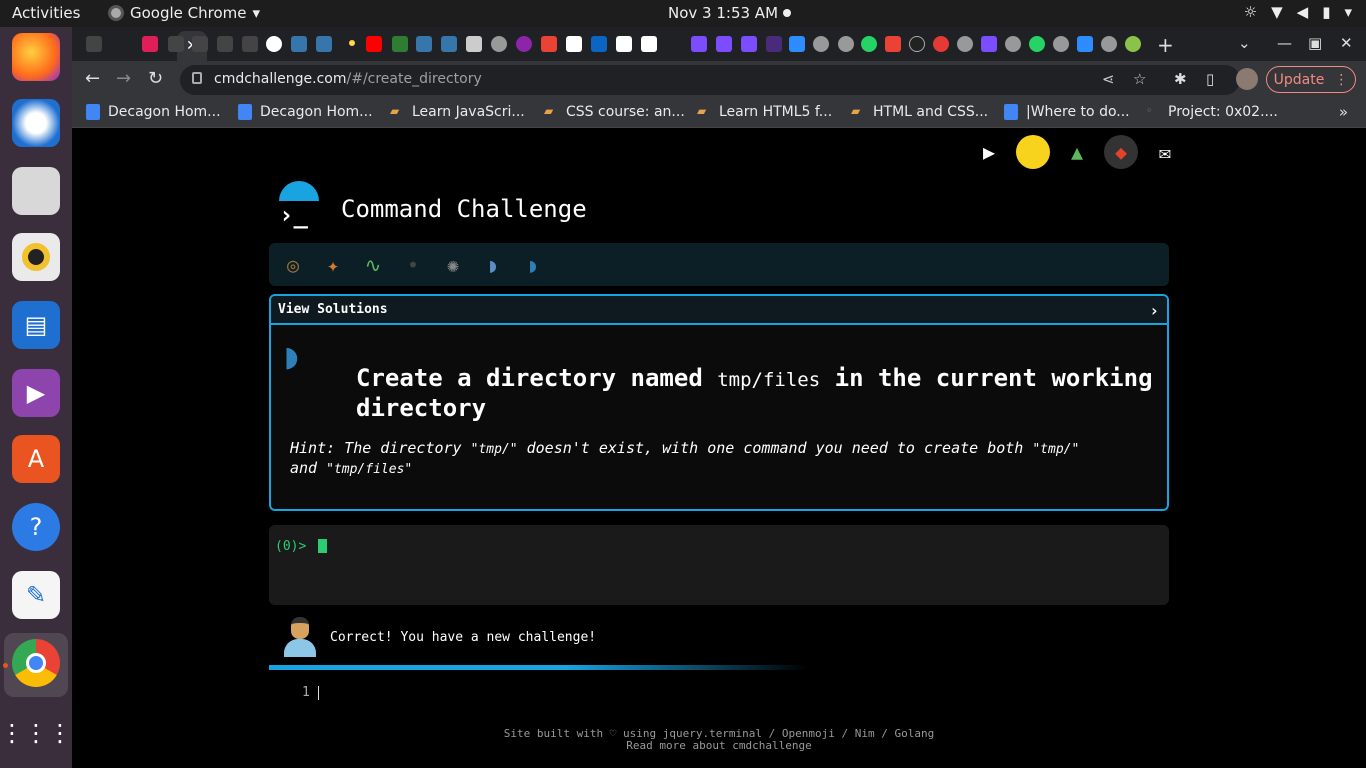 The width and height of the screenshot is (1366, 768). I want to click on slack-icon, so click(150, 44).